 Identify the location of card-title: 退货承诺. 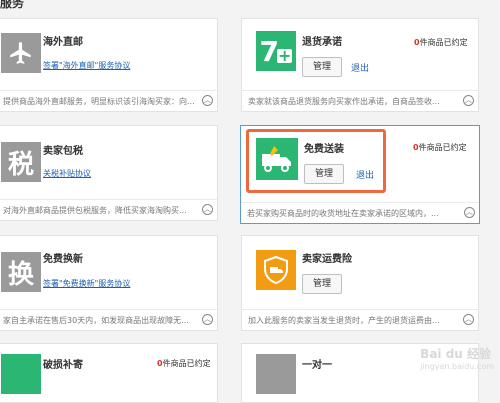
(322, 42).